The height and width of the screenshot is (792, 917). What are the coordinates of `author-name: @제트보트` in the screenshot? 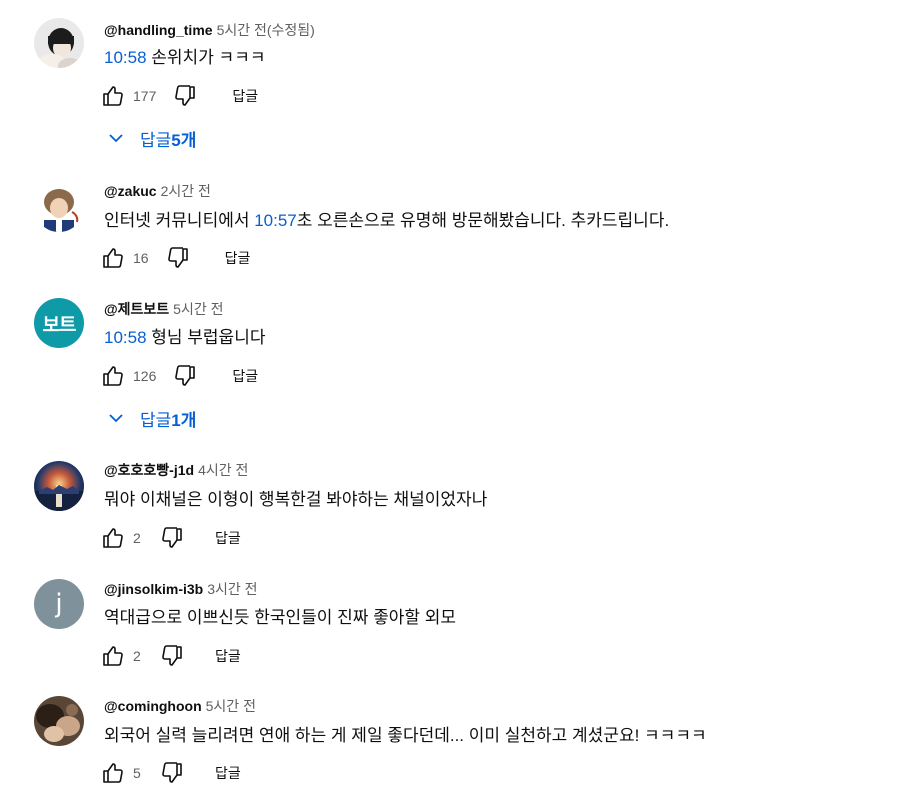 It's located at (136, 309).